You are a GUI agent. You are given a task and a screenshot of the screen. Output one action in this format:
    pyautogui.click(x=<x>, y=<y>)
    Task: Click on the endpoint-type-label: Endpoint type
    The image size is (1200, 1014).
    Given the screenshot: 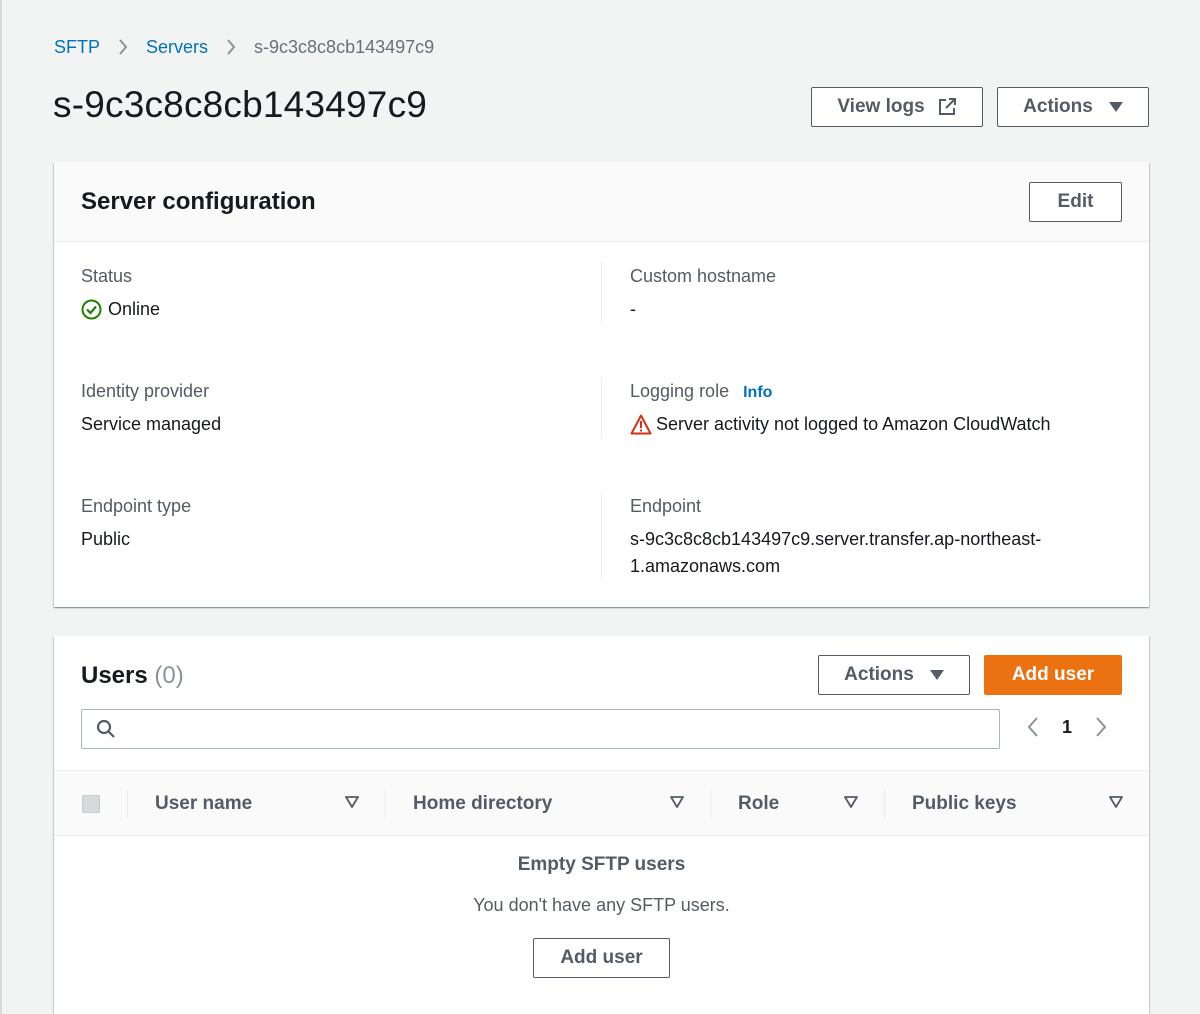 What is the action you would take?
    pyautogui.click(x=136, y=506)
    